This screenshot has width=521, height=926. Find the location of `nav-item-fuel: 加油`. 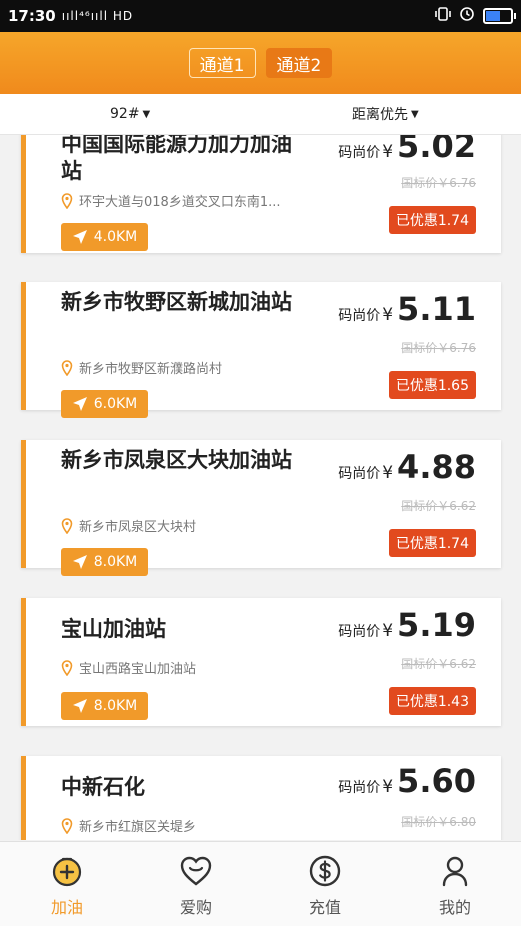

nav-item-fuel: 加油 is located at coordinates (67, 886).